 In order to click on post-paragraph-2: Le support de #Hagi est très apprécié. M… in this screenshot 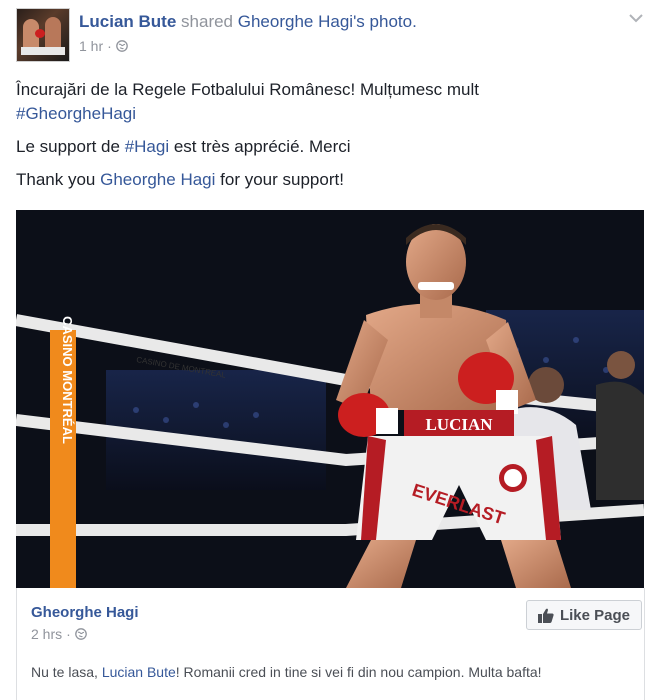, I will do `click(328, 147)`.